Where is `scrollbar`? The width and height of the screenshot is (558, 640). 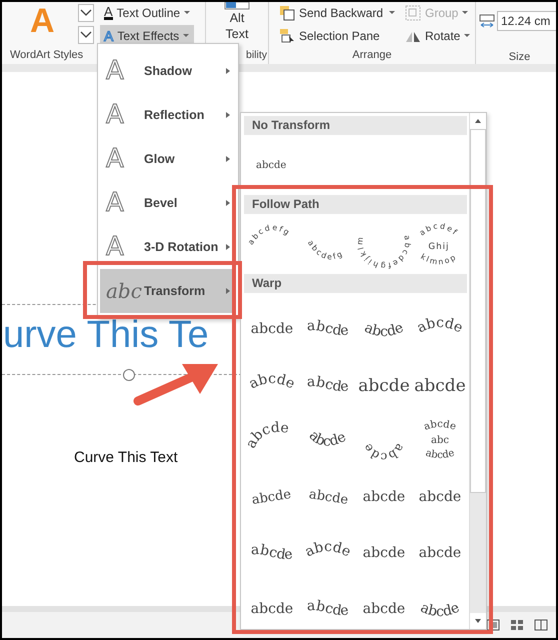
scrollbar is located at coordinates (477, 371).